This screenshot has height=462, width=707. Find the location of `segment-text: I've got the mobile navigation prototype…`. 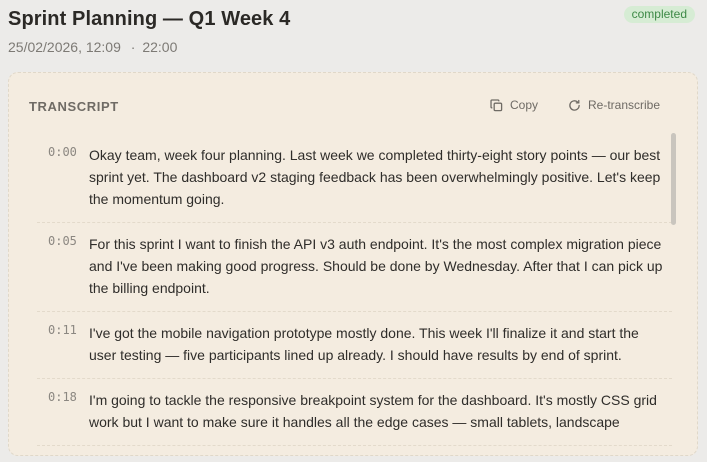

segment-text: I've got the mobile navigation prototype… is located at coordinates (364, 344).